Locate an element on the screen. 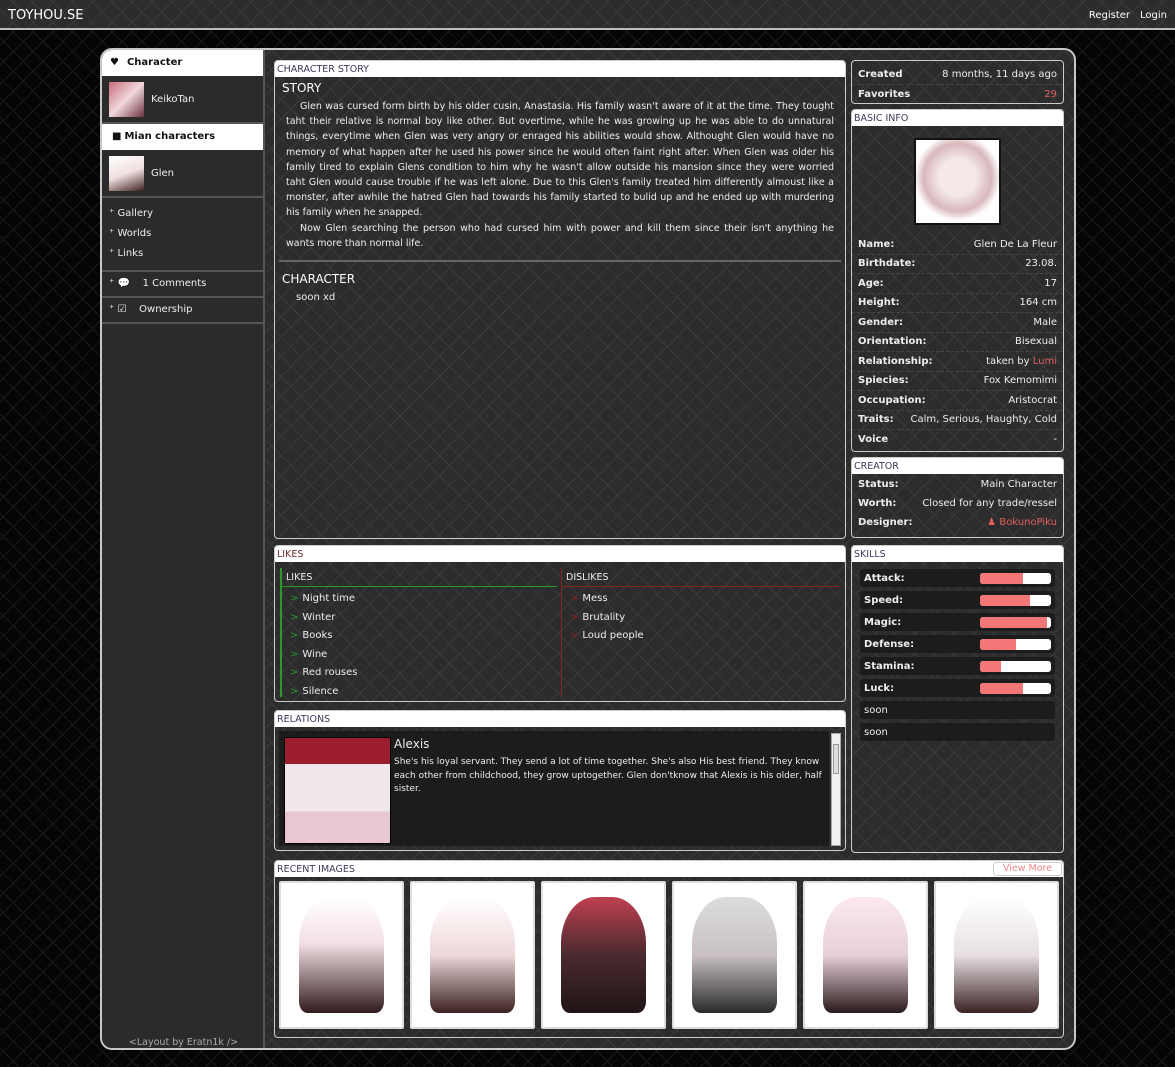  info-value: - is located at coordinates (1055, 440).